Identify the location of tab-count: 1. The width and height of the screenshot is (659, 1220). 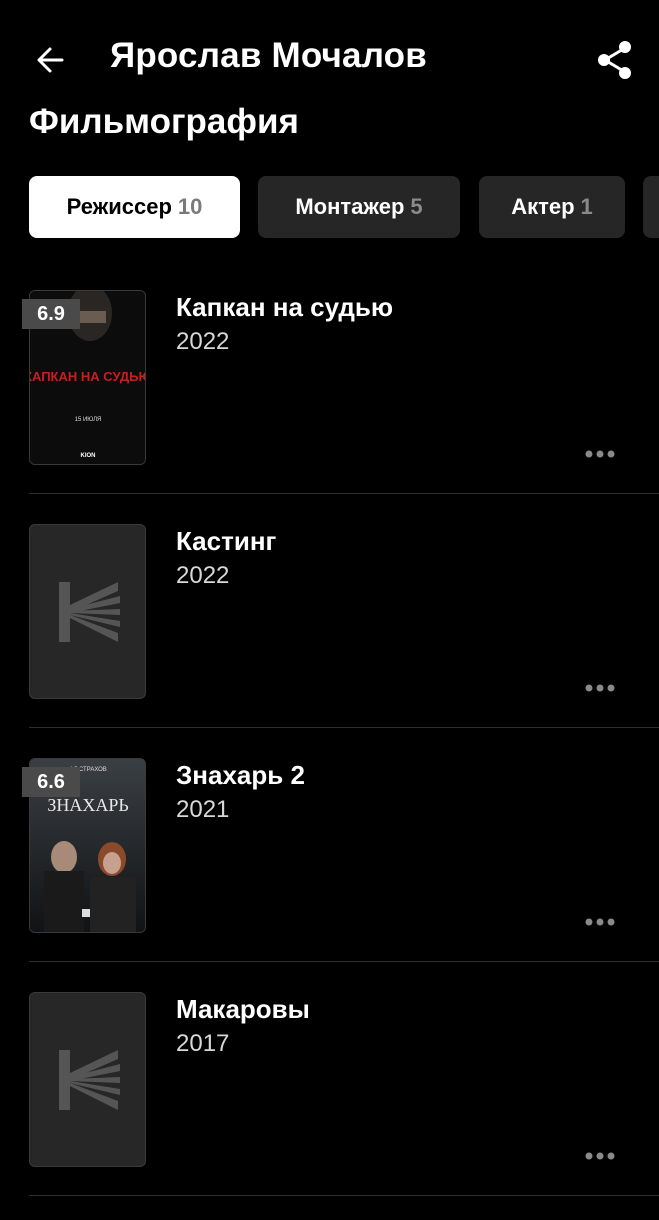
(586, 206).